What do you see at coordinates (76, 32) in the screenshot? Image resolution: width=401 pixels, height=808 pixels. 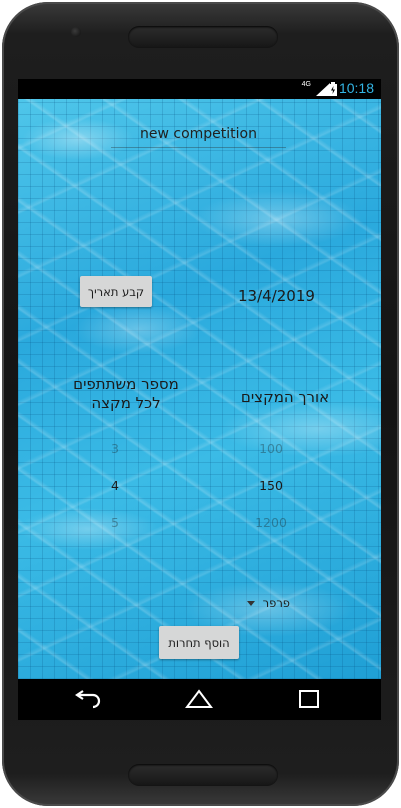 I see `front-camera` at bounding box center [76, 32].